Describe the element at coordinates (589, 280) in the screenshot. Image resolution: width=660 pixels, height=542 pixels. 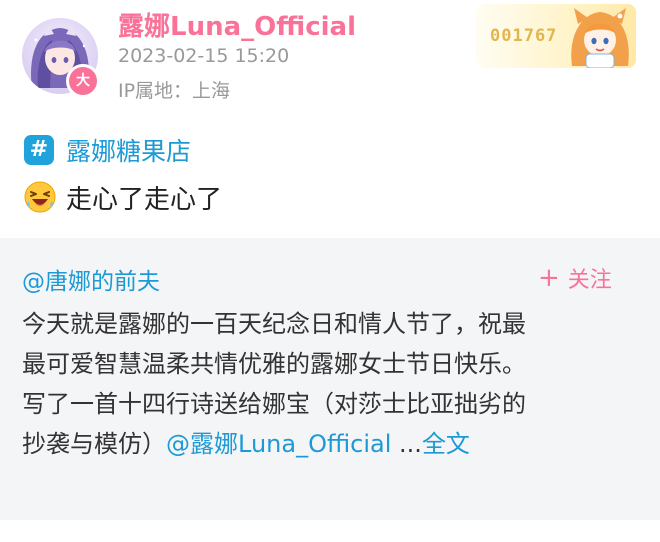
I see `follow-label: 关注` at that location.